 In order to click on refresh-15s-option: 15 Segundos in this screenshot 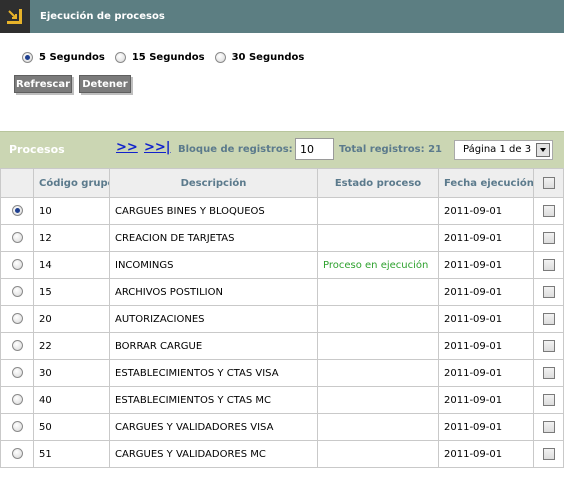, I will do `click(159, 57)`.